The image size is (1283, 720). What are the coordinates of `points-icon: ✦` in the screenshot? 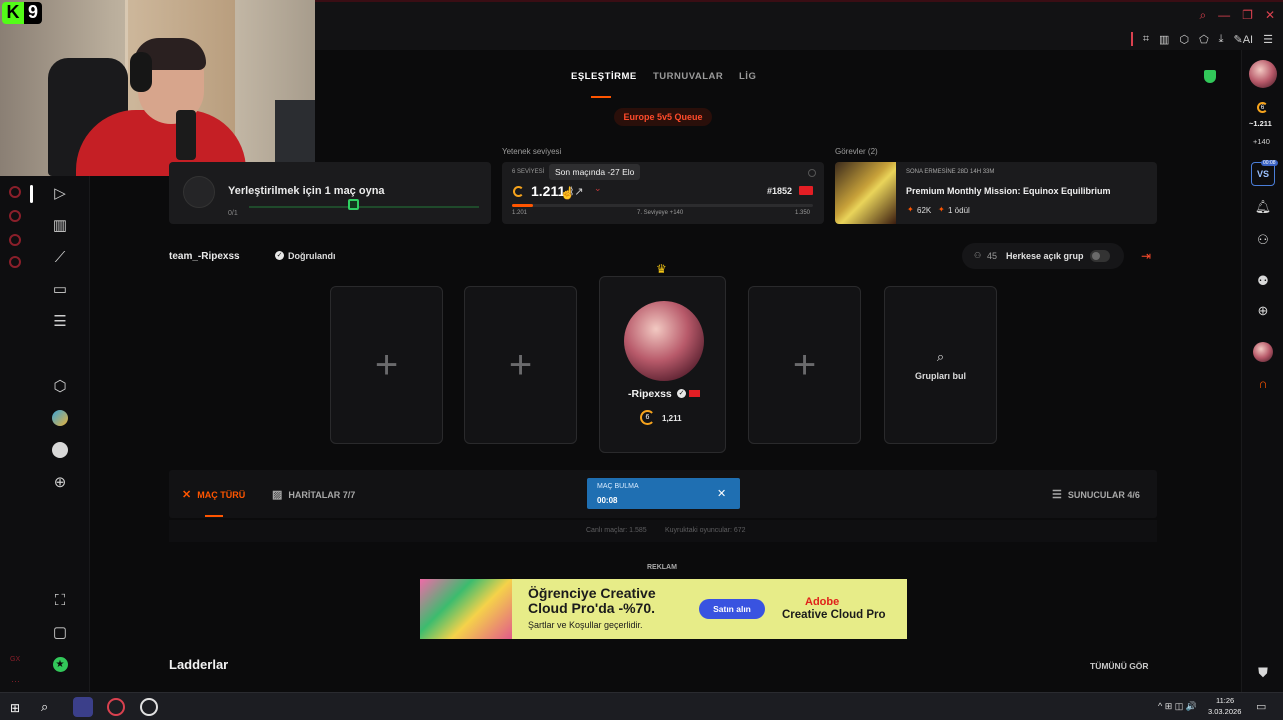 It's located at (910, 209).